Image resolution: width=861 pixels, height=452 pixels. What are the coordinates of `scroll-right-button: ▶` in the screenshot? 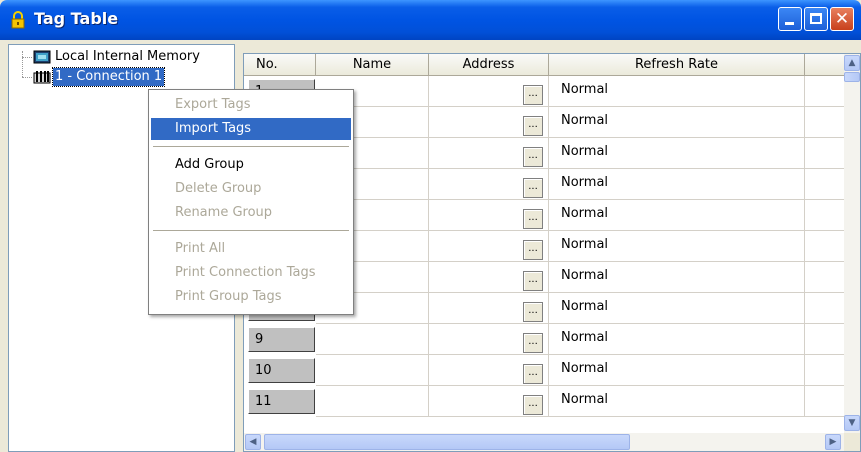 It's located at (833, 442).